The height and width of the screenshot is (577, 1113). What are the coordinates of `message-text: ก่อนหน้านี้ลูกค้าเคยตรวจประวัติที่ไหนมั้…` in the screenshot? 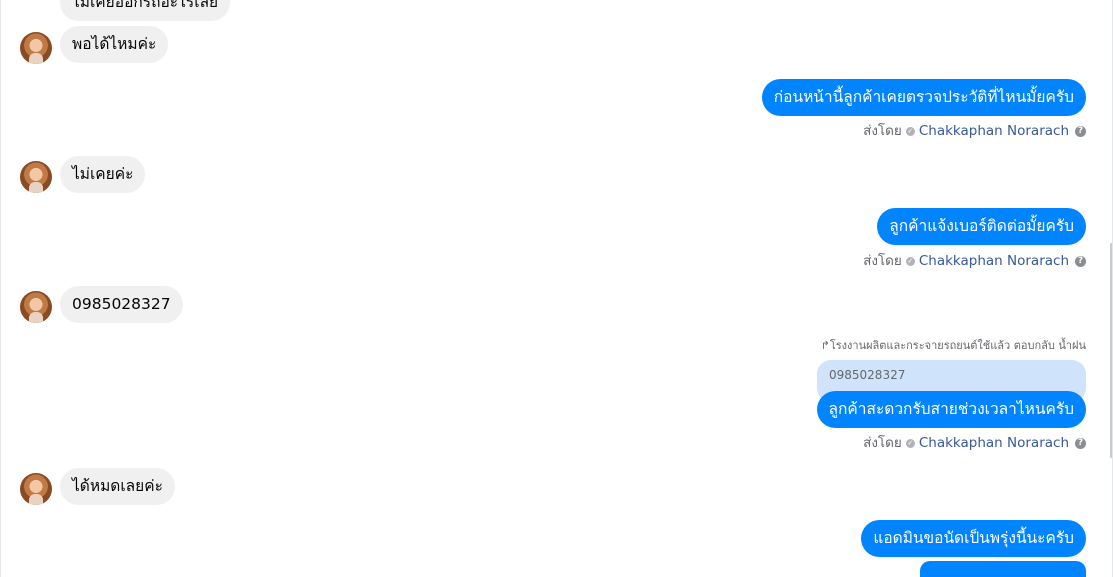 It's located at (923, 97).